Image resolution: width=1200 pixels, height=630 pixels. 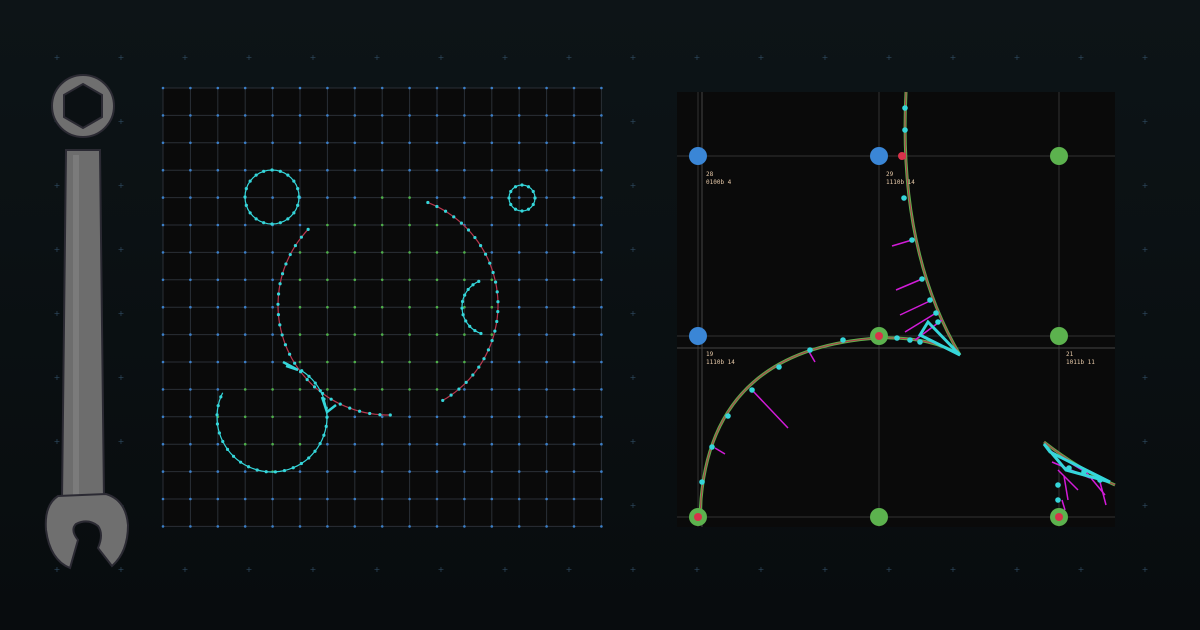 I want to click on node-marker, so click(x=902, y=156).